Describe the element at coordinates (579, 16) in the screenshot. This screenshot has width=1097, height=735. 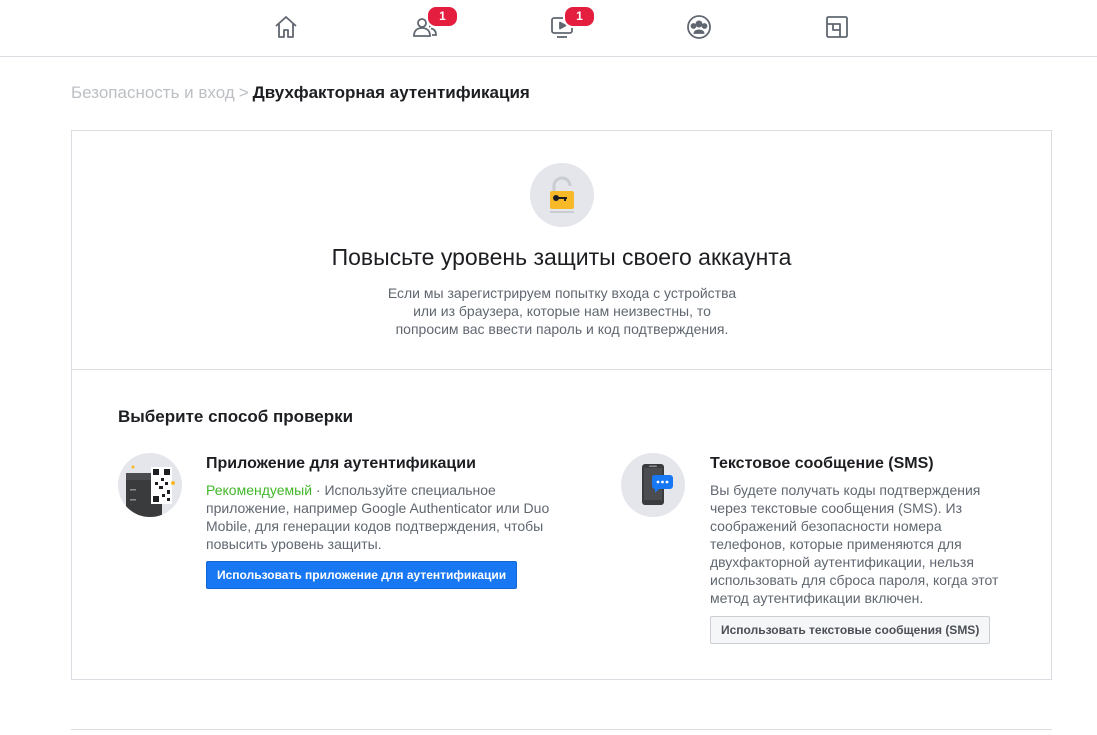
I see `watch-badge: 1` at that location.